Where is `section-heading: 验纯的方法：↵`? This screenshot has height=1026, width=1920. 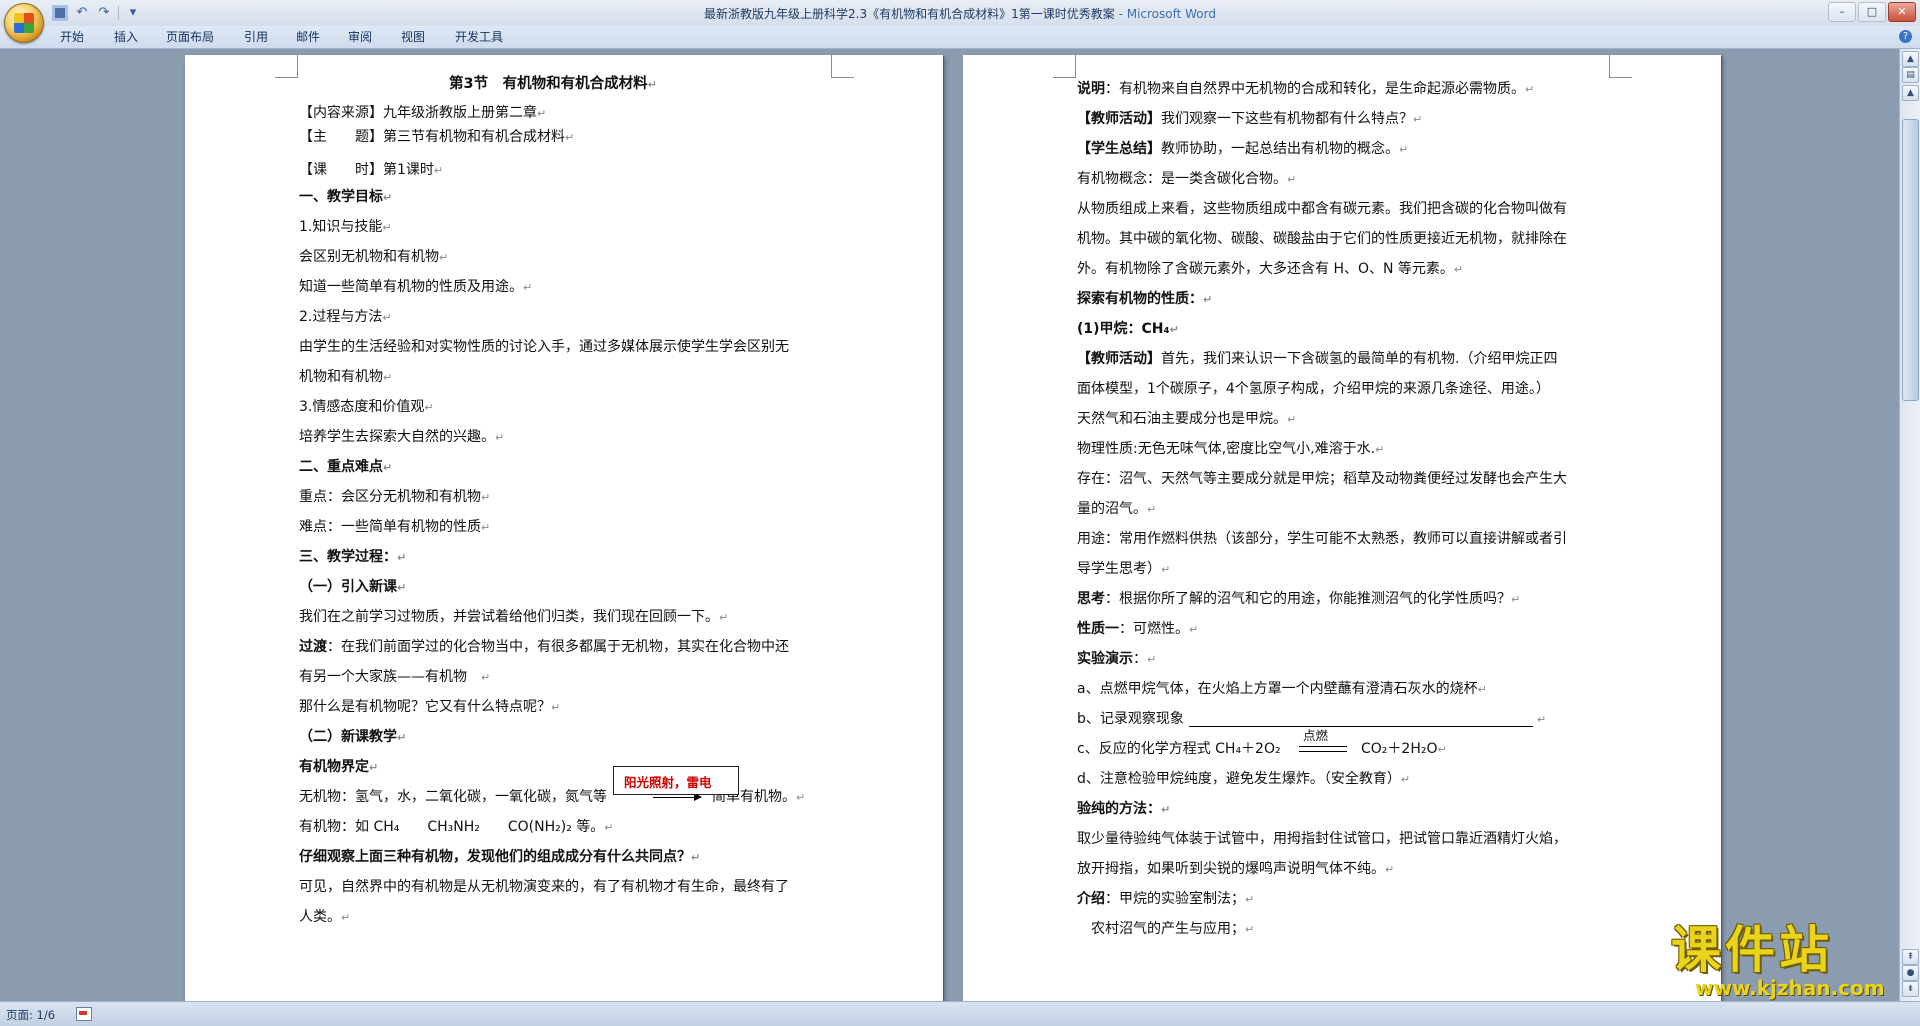 section-heading: 验纯的方法：↵ is located at coordinates (1124, 809).